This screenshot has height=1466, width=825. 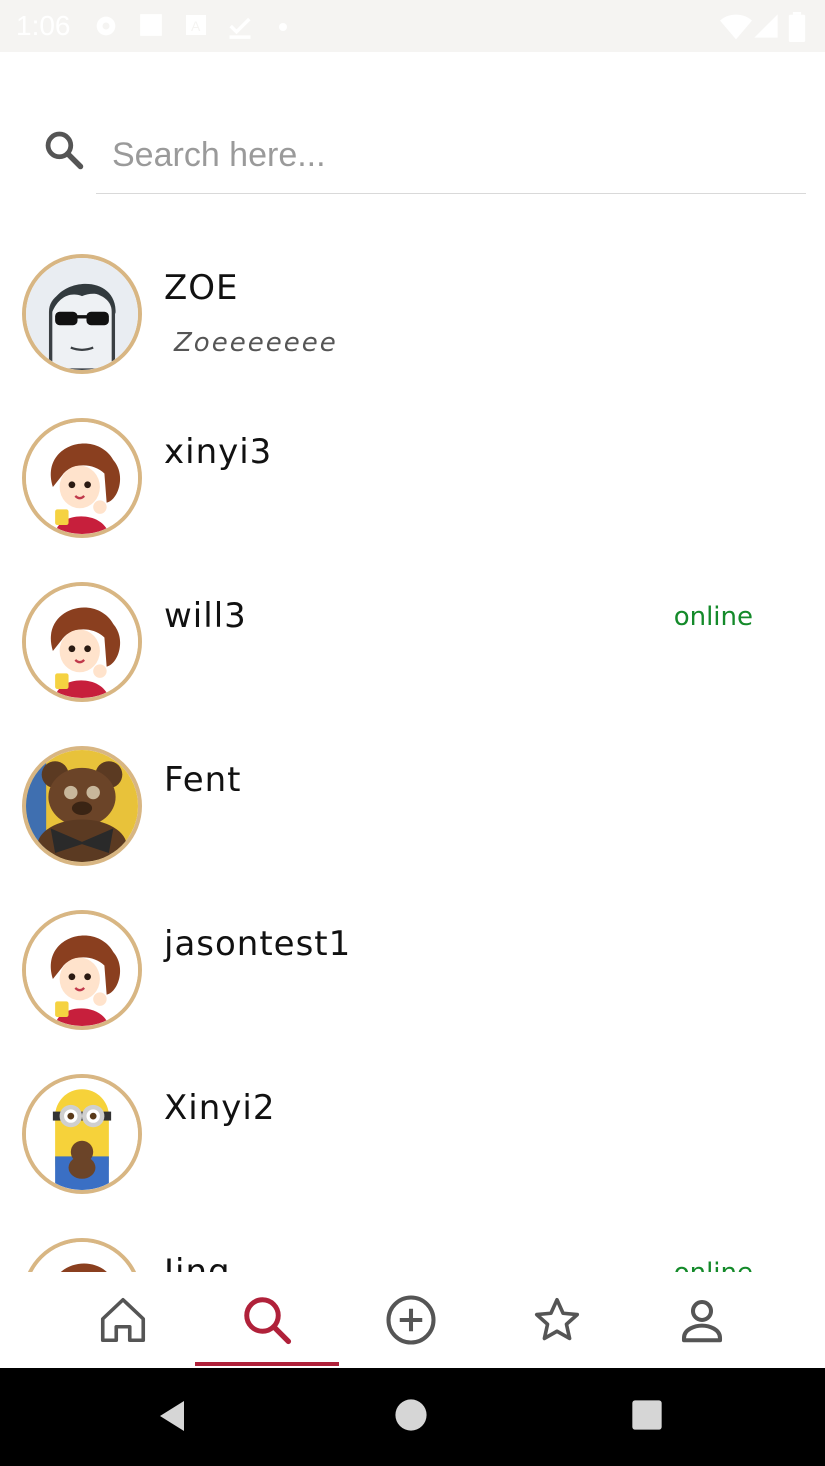 What do you see at coordinates (220, 1108) in the screenshot?
I see `user-name: Xinyi2` at bounding box center [220, 1108].